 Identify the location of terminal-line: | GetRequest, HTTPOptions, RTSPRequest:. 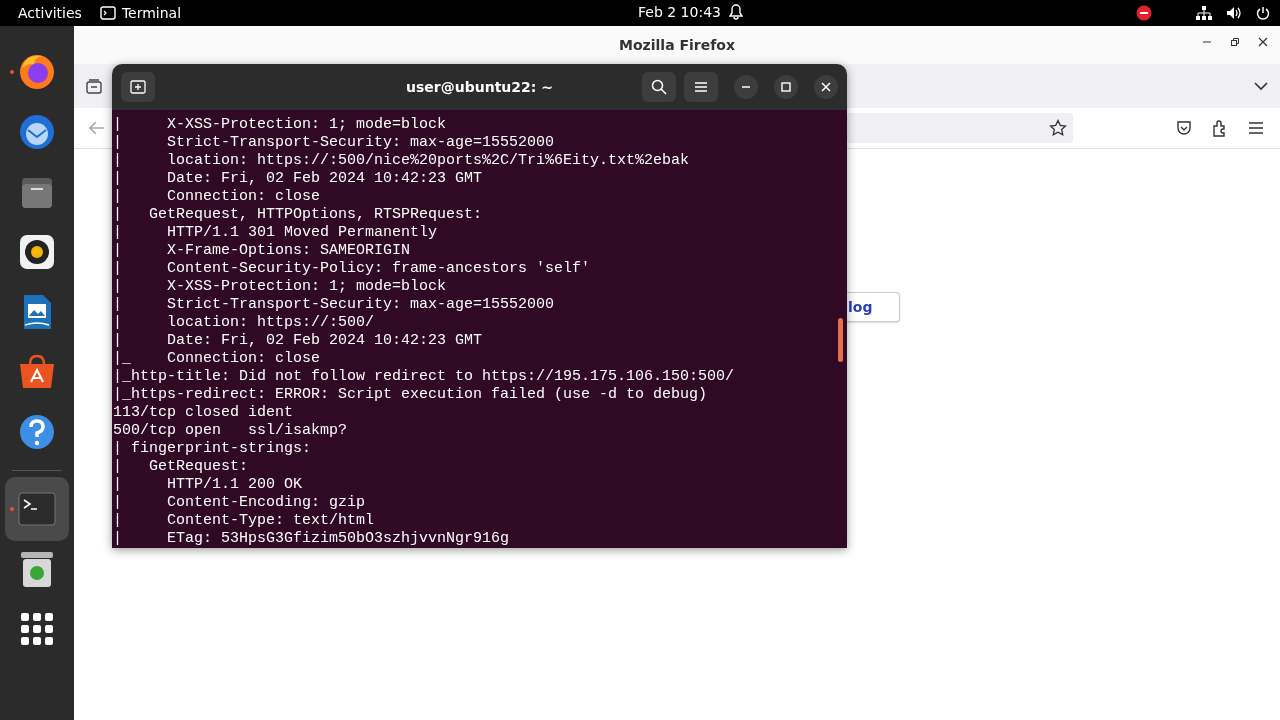
(298, 215).